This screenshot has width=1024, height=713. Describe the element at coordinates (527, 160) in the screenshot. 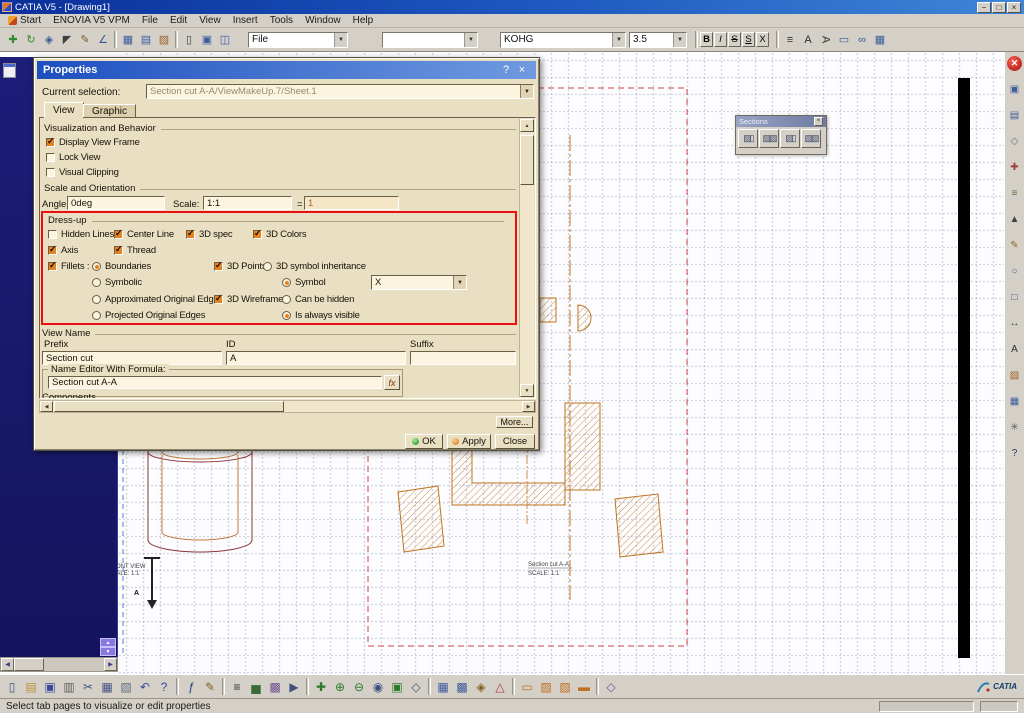

I see `scroll-thumb` at that location.